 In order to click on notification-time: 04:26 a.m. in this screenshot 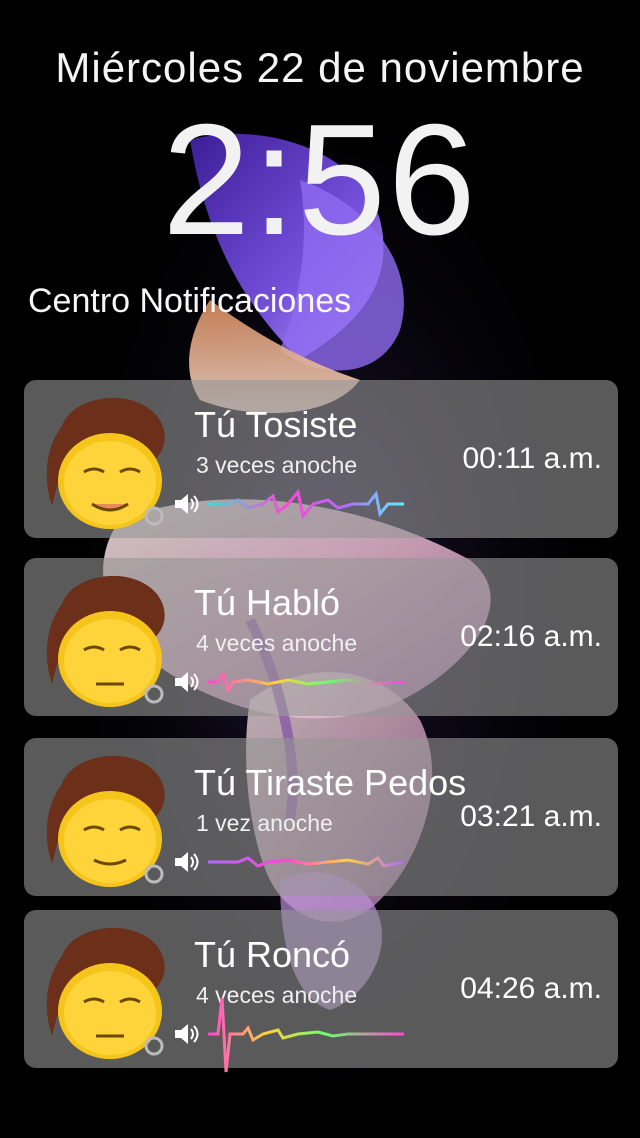, I will do `click(531, 988)`.